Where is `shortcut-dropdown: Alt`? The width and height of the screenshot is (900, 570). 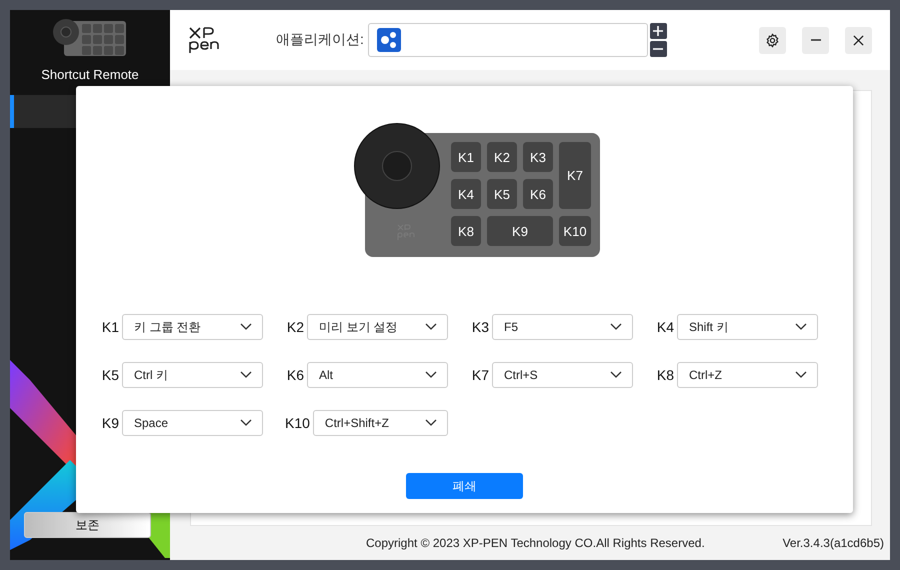 shortcut-dropdown: Alt is located at coordinates (377, 375).